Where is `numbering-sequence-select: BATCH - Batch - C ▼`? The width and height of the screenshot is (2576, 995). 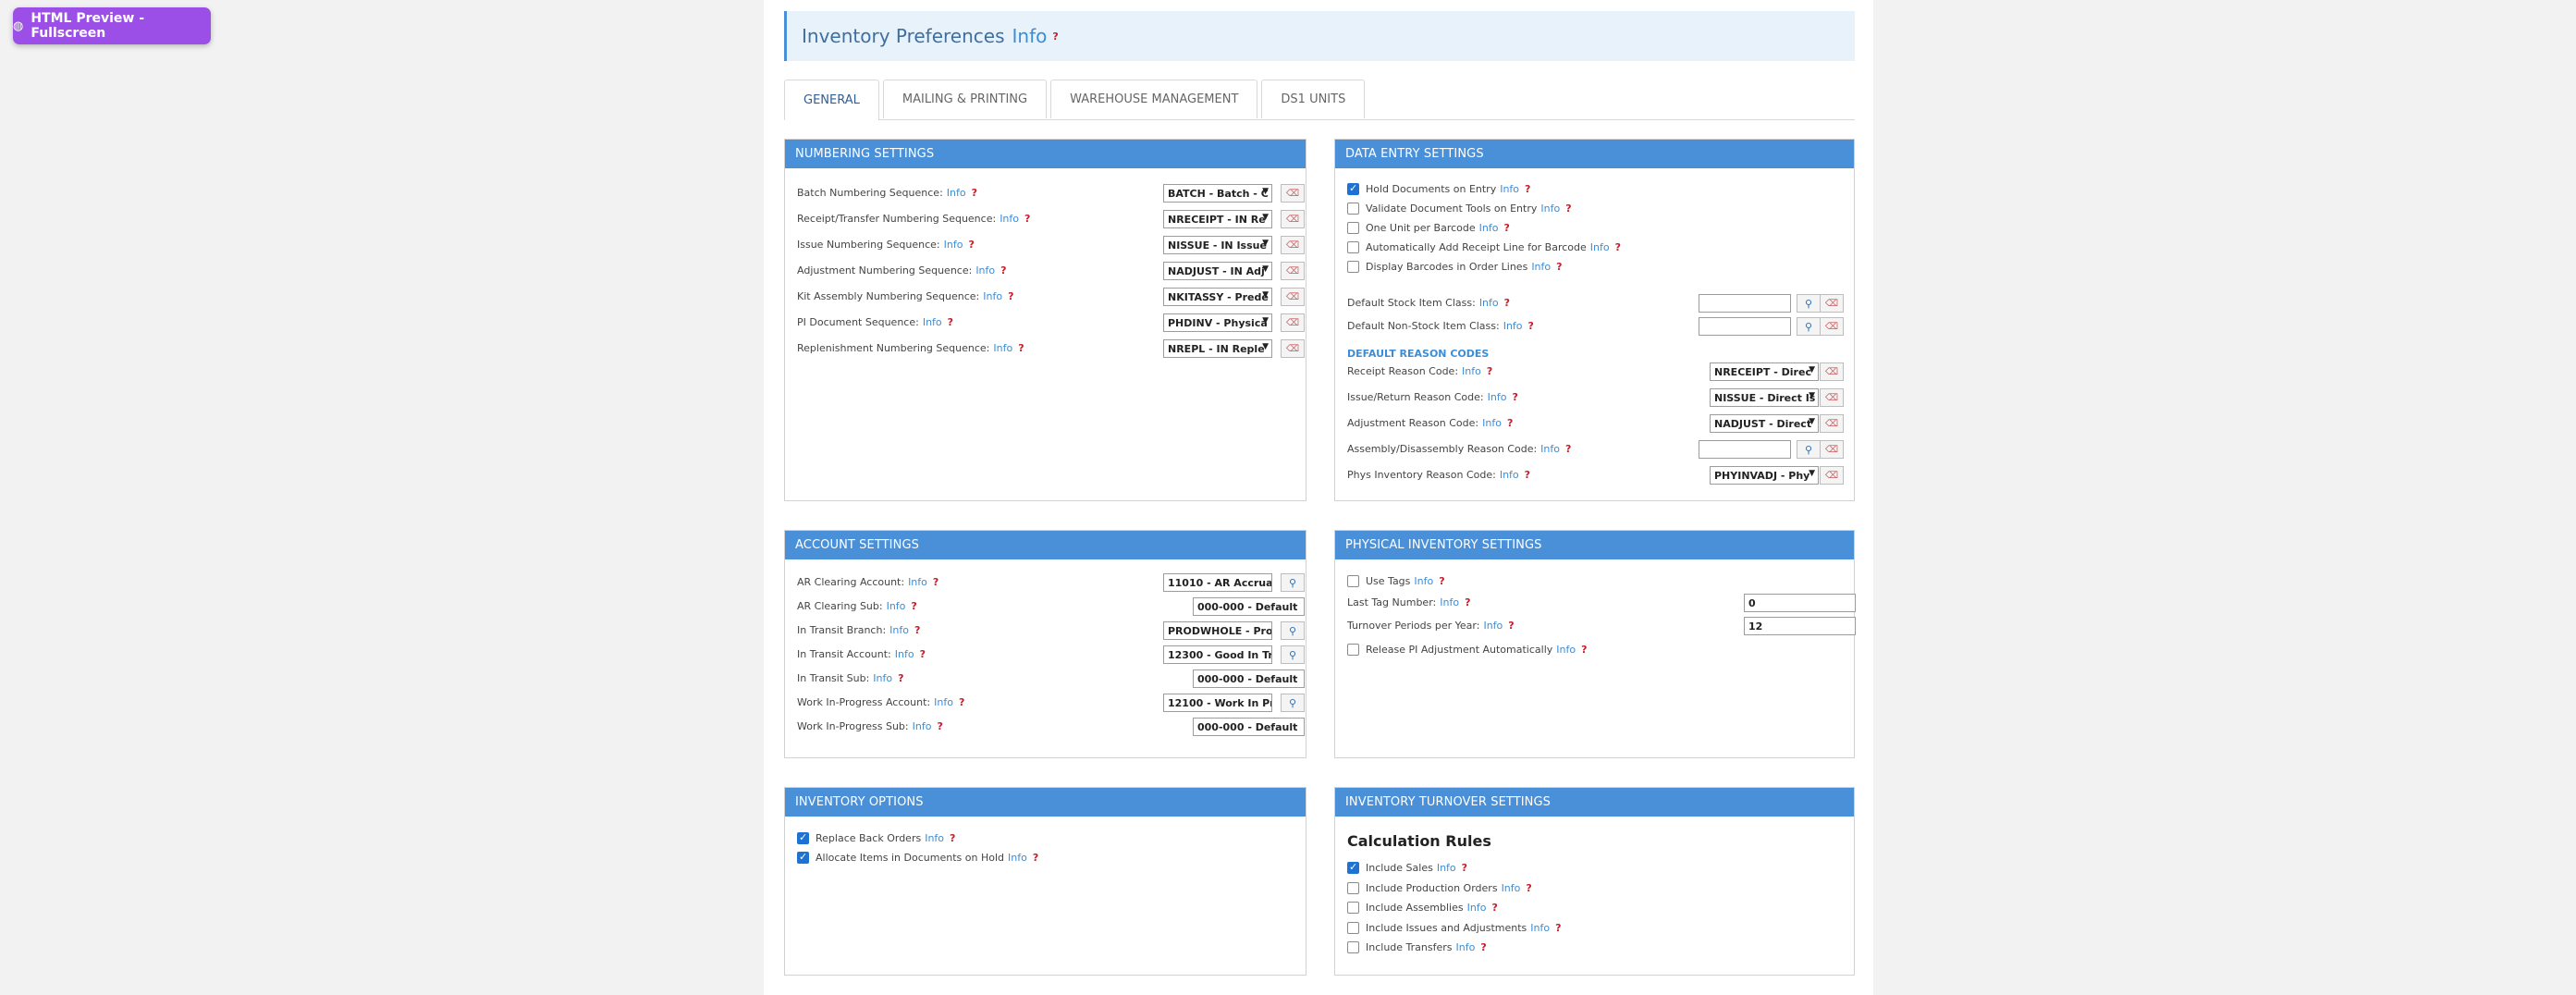 numbering-sequence-select: BATCH - Batch - C ▼ is located at coordinates (1218, 193).